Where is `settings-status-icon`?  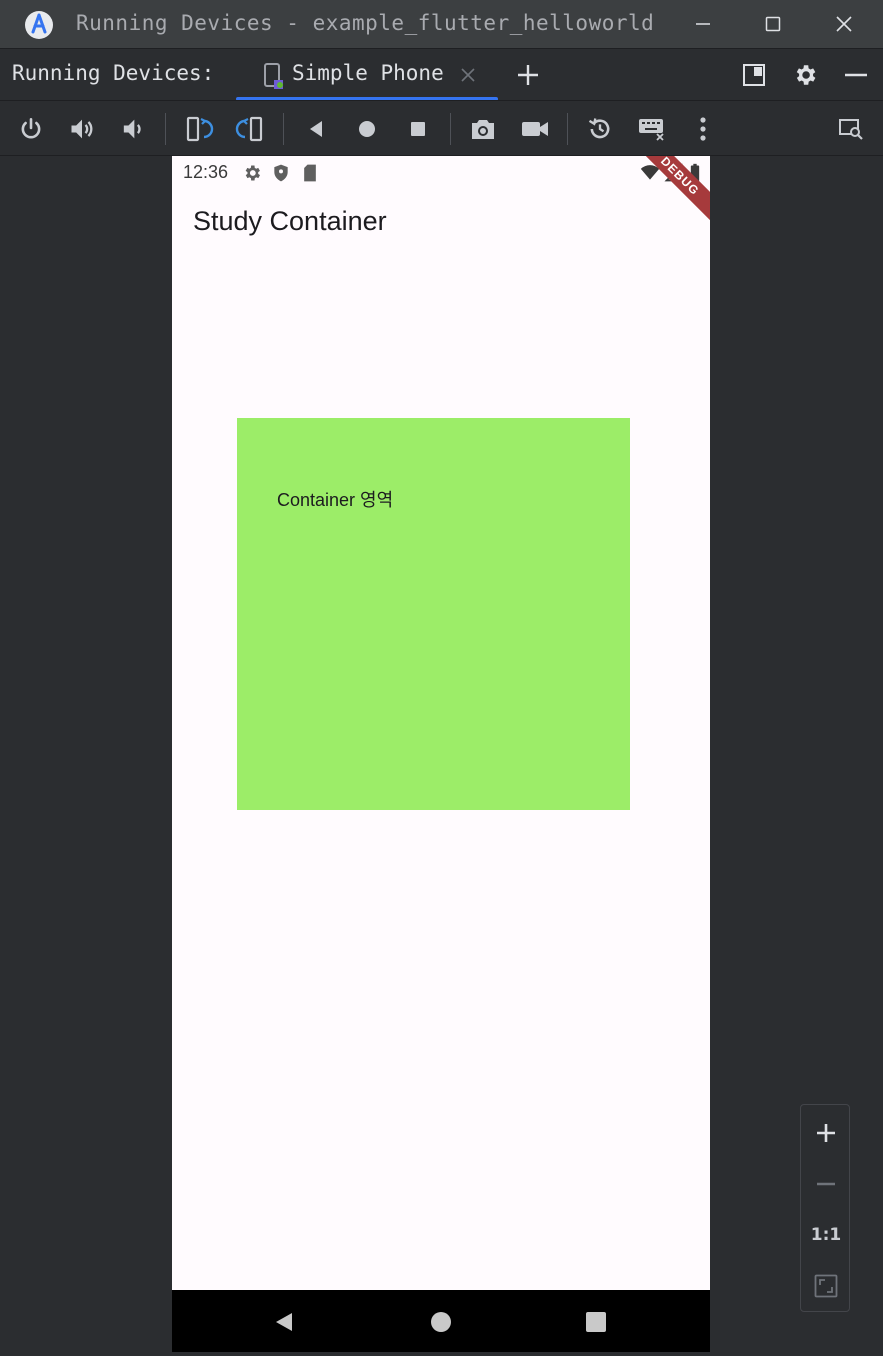
settings-status-icon is located at coordinates (252, 173).